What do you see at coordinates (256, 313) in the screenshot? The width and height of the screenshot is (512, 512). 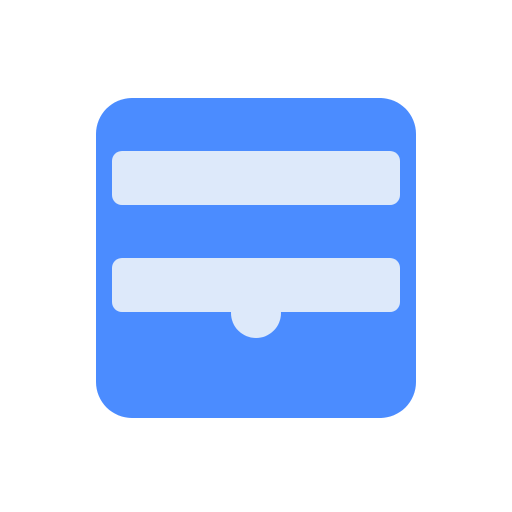 I see `drawer-handle` at bounding box center [256, 313].